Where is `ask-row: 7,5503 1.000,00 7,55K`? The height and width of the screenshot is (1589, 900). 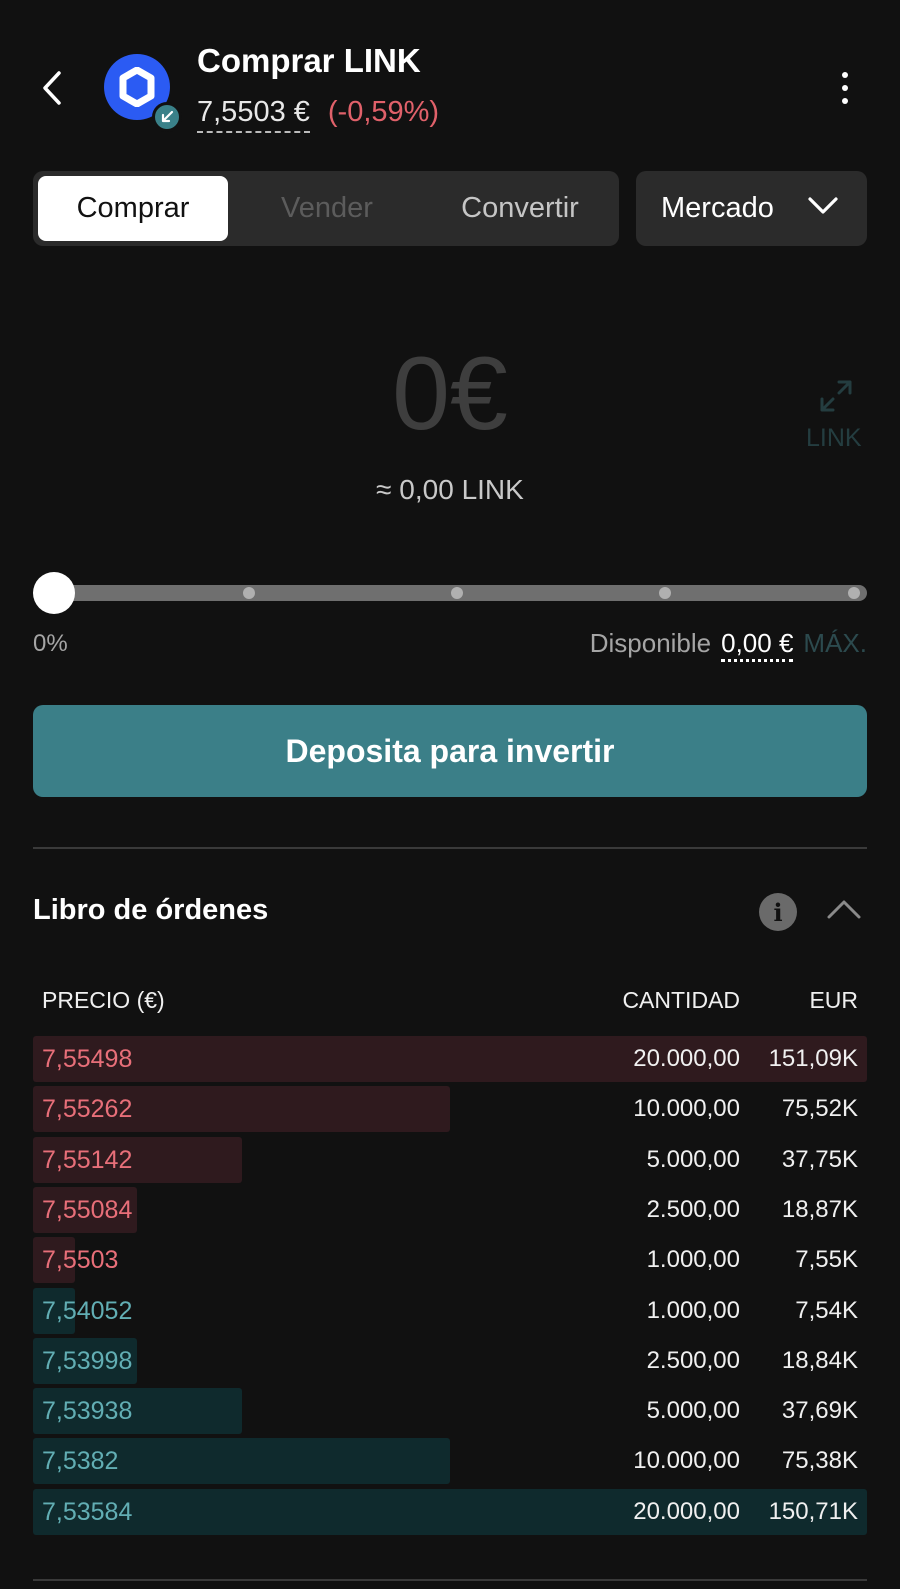 ask-row: 7,5503 1.000,00 7,55K is located at coordinates (450, 1260).